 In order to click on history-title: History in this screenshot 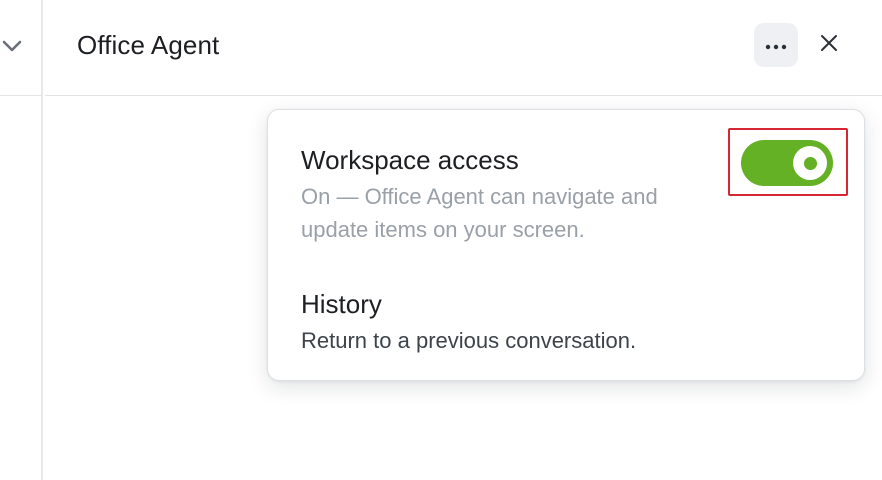, I will do `click(341, 304)`.